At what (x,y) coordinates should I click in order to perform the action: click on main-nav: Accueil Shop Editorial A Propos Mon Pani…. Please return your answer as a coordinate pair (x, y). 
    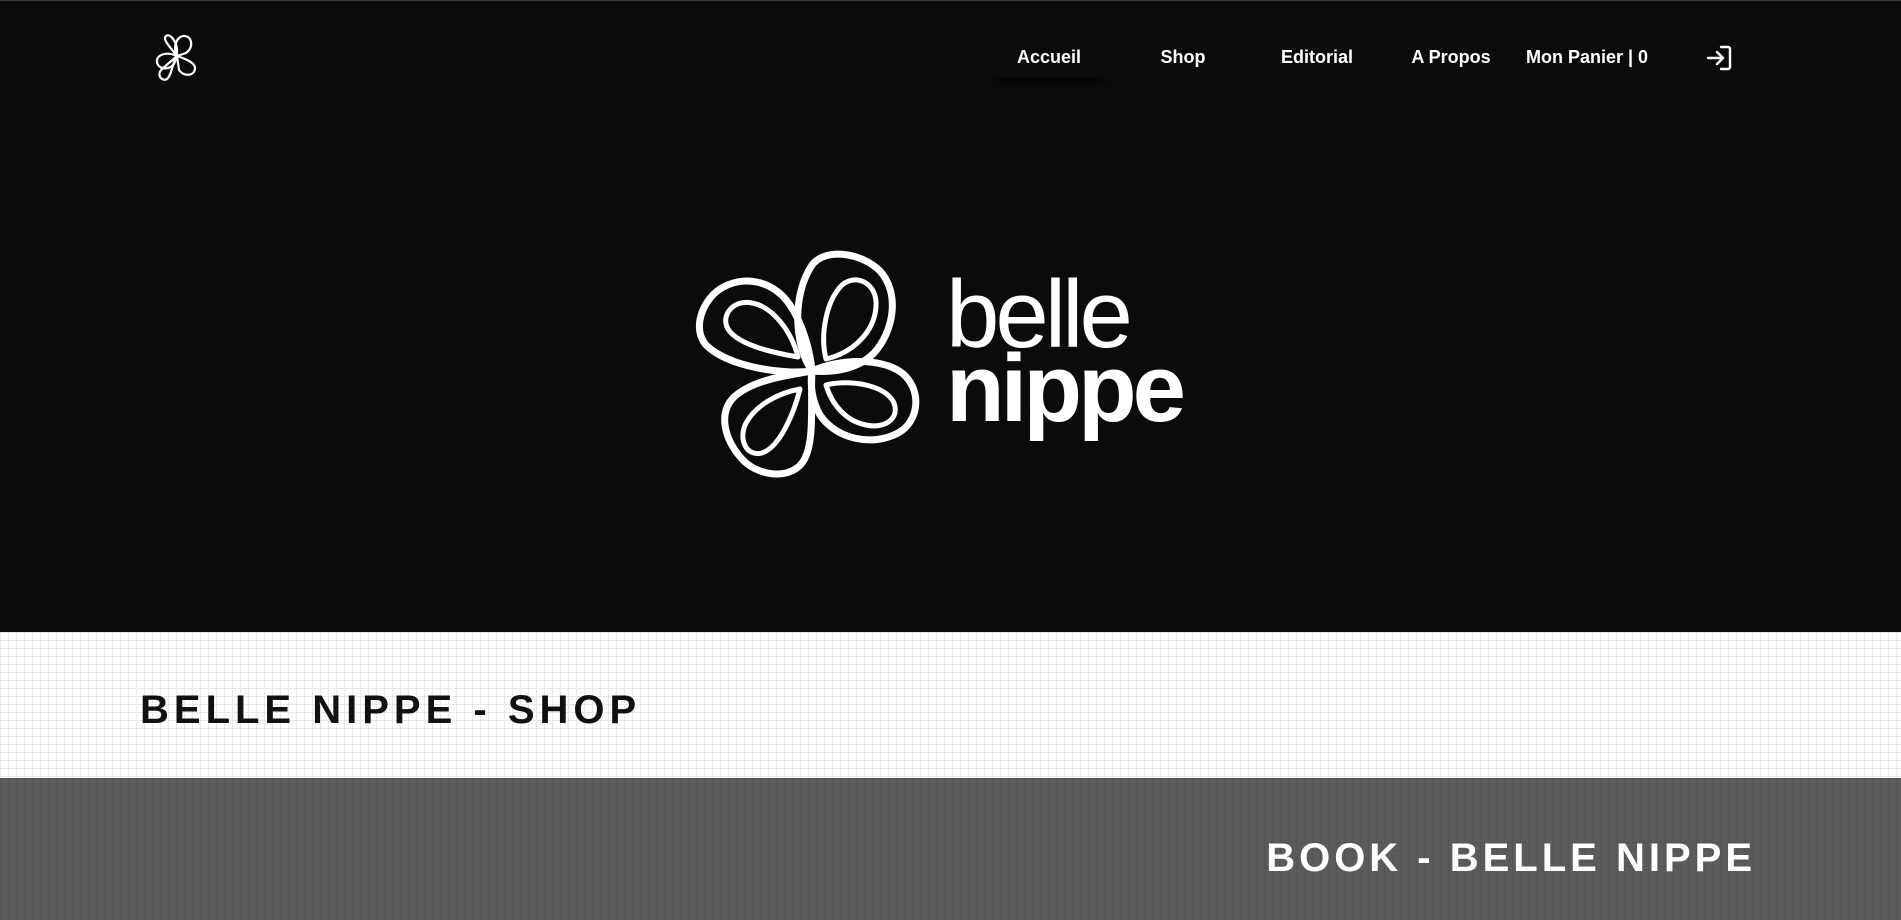
    Looking at the image, I should click on (950, 57).